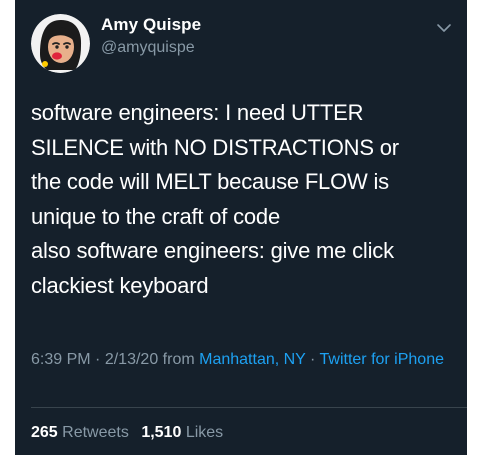 This screenshot has width=480, height=455. I want to click on tweet-stats: 265 Retweets 1,510 Likes, so click(127, 433).